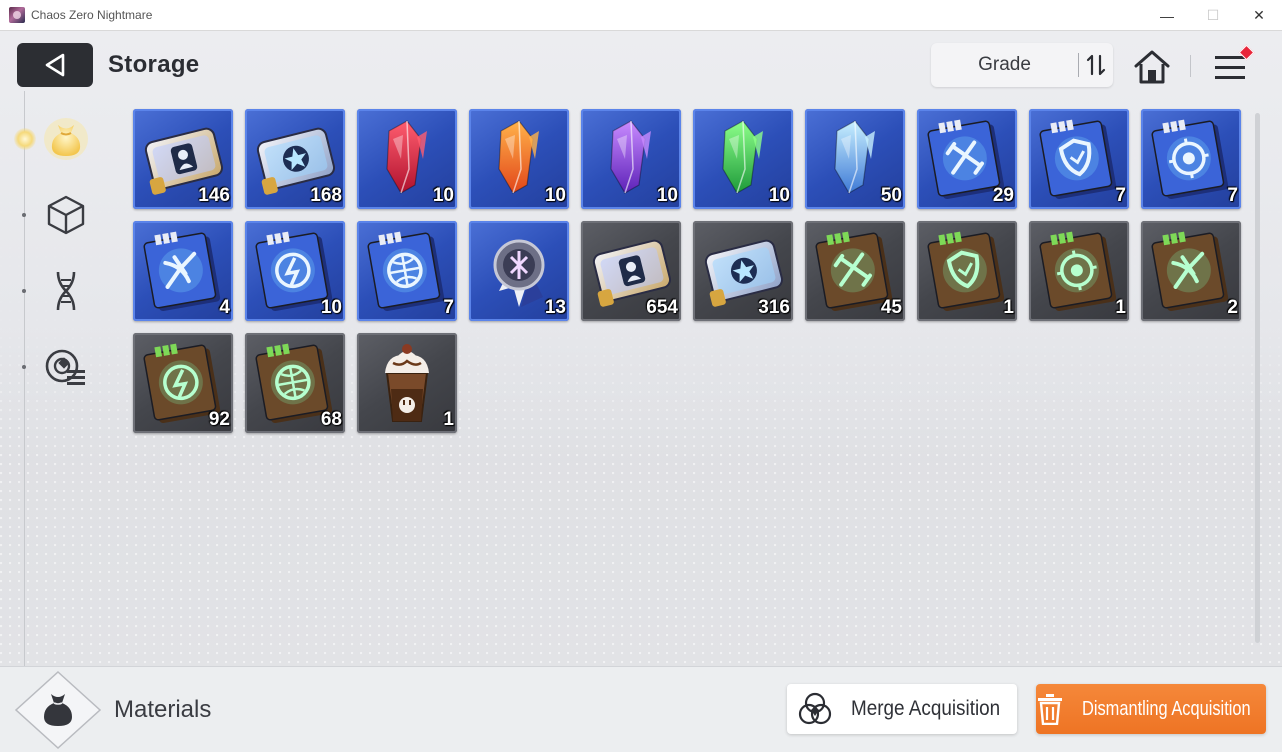 The height and width of the screenshot is (752, 1282). Describe the element at coordinates (331, 419) in the screenshot. I see `item-count: 68` at that location.